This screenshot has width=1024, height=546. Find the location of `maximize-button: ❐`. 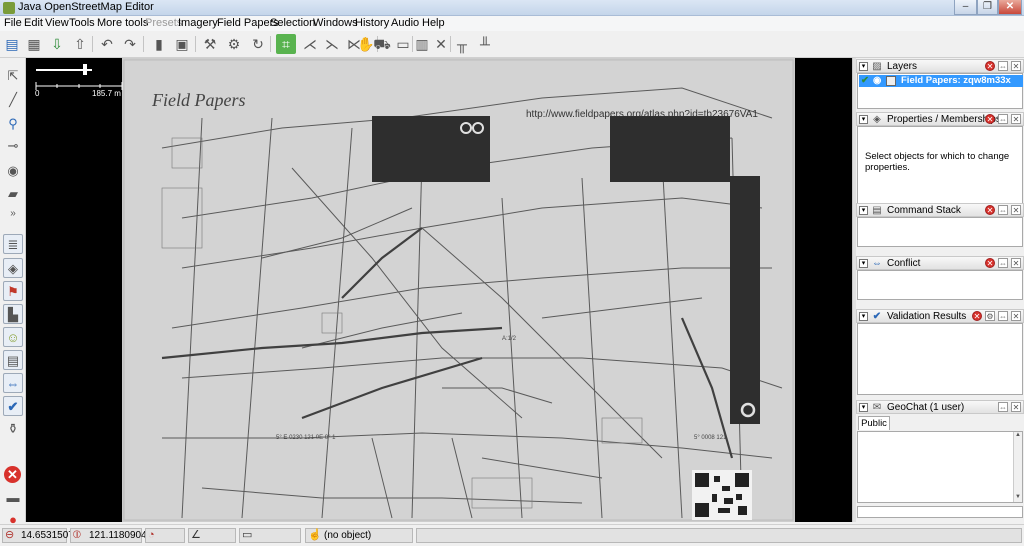

maximize-button: ❐ is located at coordinates (987, 7).